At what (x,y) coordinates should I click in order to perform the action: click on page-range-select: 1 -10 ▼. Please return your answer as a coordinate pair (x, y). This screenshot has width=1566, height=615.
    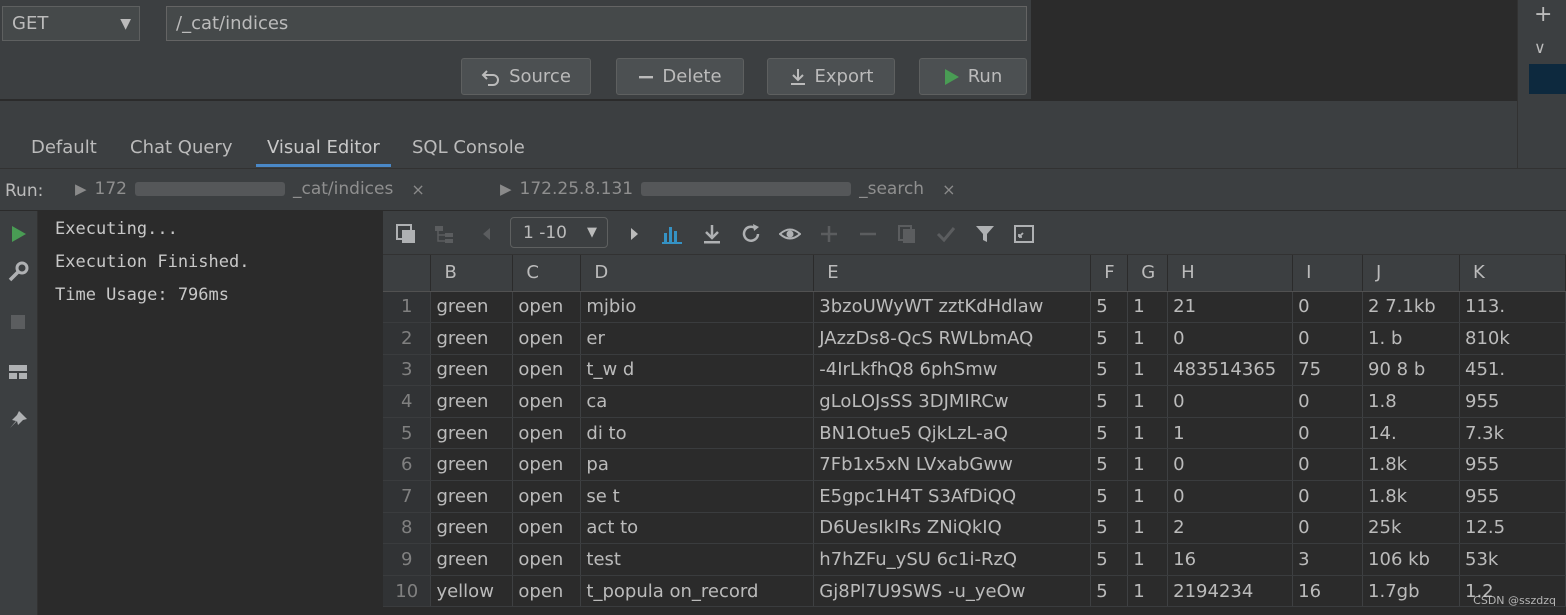
    Looking at the image, I should click on (559, 232).